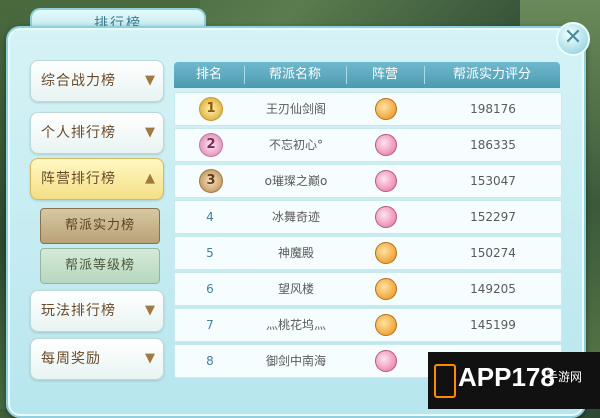 This screenshot has width=600, height=418. I want to click on table-row: 7 灬桃花坞灬 145199, so click(368, 325).